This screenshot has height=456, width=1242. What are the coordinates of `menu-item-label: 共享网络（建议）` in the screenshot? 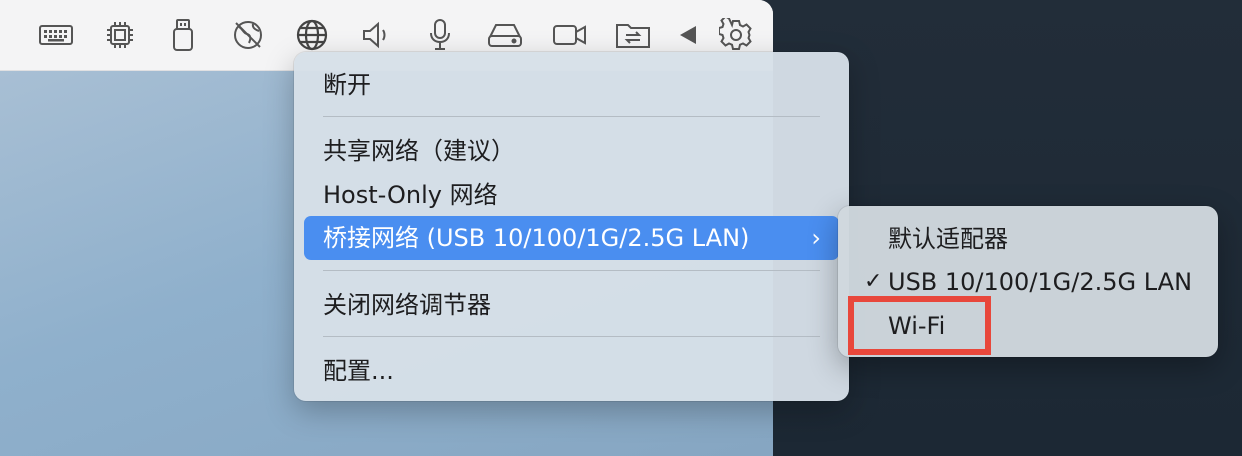 It's located at (419, 151).